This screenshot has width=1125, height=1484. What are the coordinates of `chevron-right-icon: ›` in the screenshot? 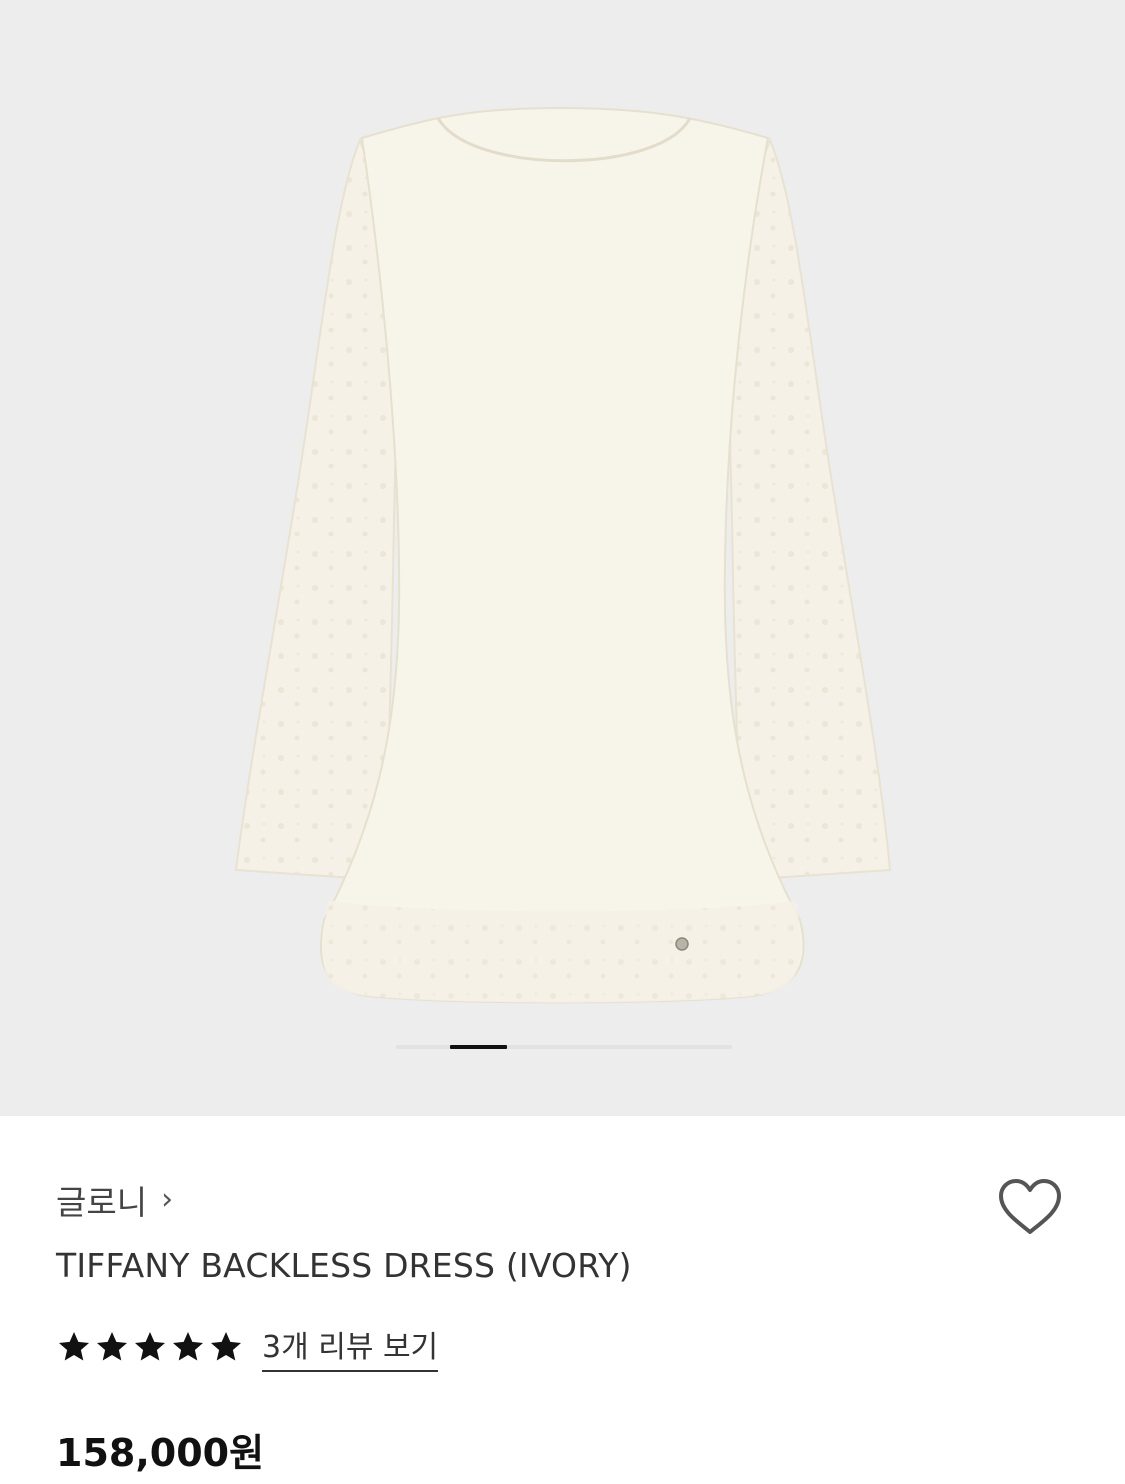 It's located at (167, 1199).